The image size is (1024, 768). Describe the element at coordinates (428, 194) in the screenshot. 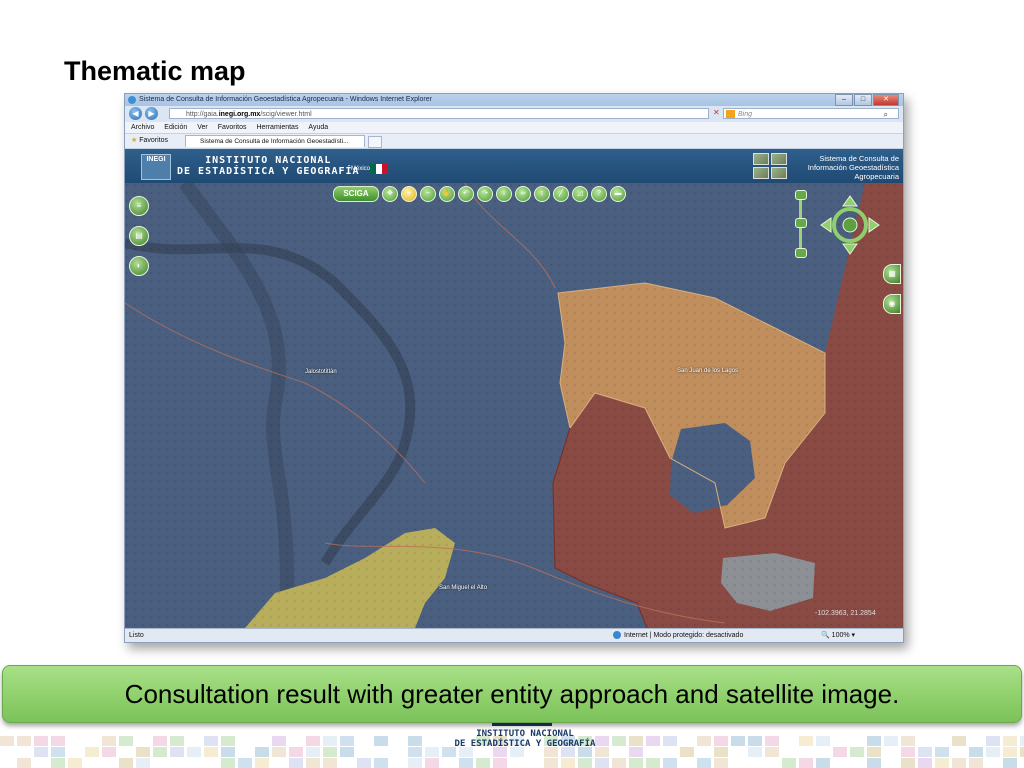

I see `zoom-out-tool-icon: −` at that location.